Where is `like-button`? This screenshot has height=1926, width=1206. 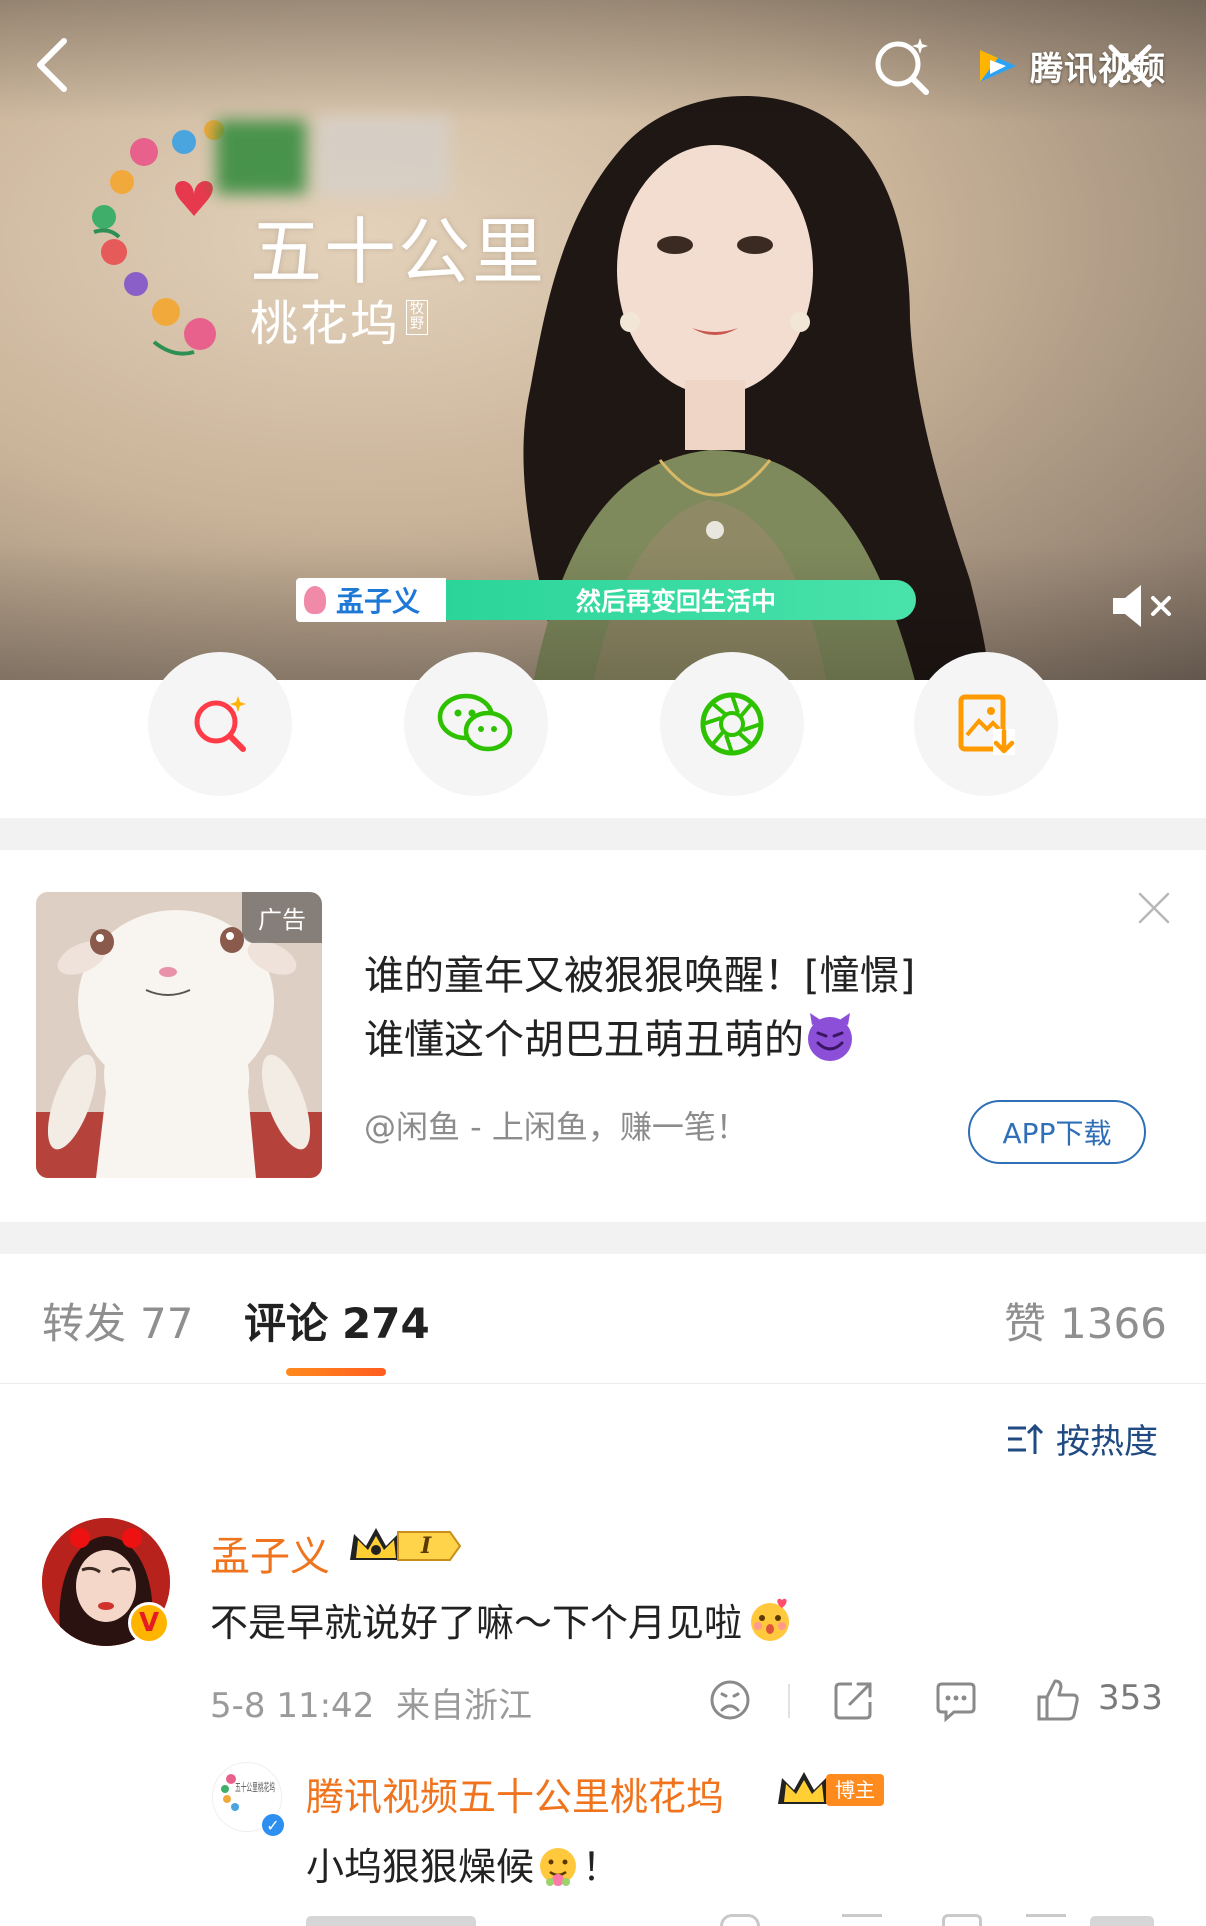
like-button is located at coordinates (1058, 1700).